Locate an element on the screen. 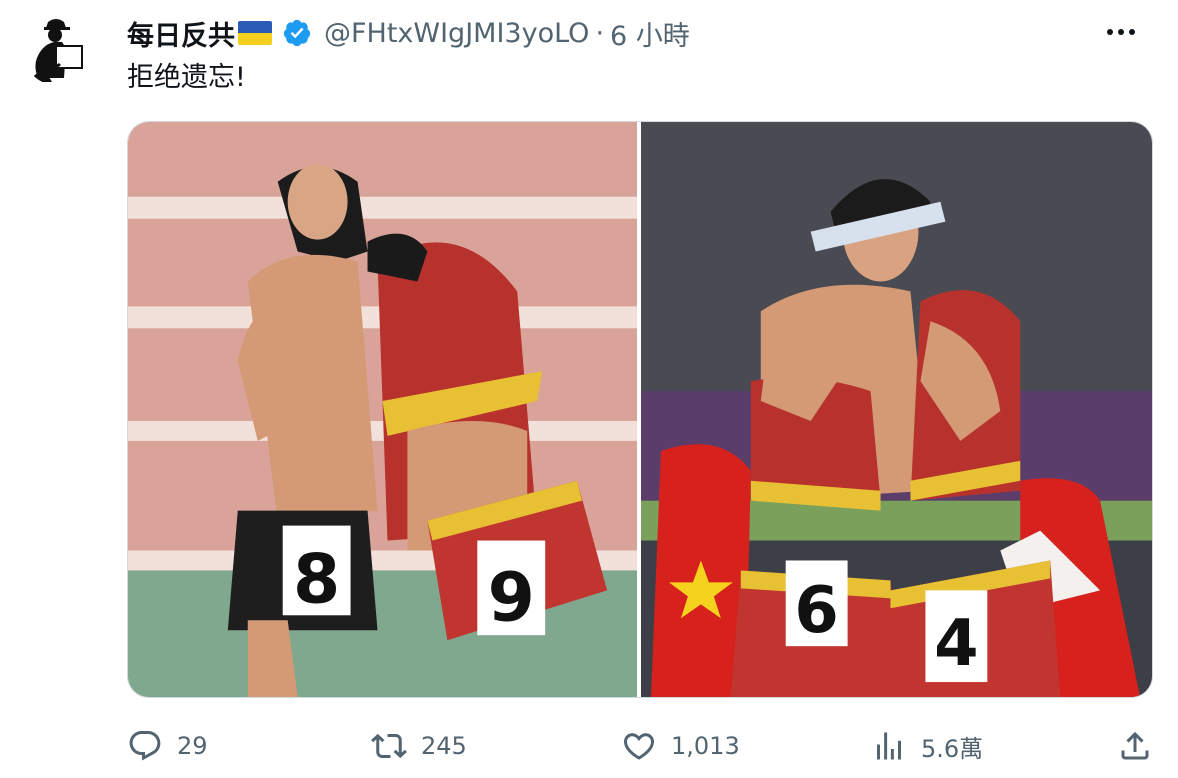 The width and height of the screenshot is (1178, 778). share-icon is located at coordinates (1135, 746).